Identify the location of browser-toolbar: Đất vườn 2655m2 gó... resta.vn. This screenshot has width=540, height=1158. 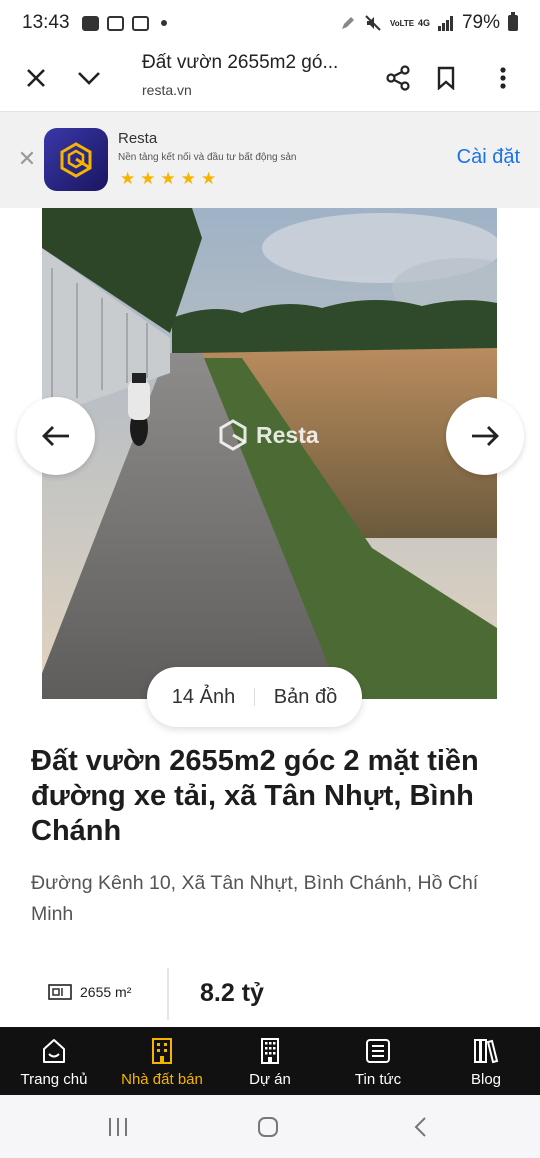
(270, 79).